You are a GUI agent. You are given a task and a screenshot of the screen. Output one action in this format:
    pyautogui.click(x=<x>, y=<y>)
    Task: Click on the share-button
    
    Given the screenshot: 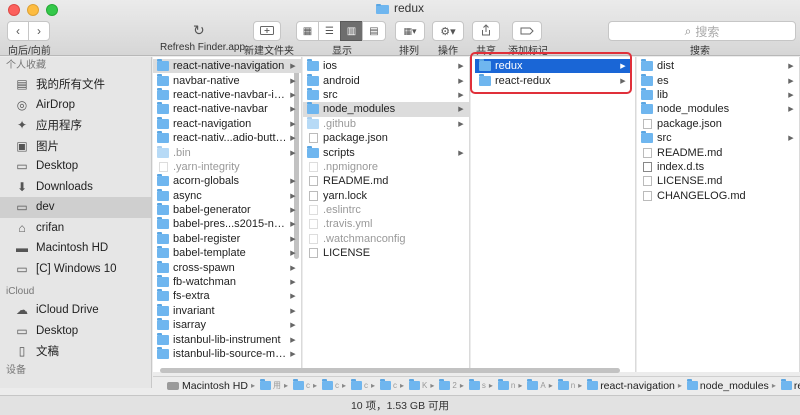 What is the action you would take?
    pyautogui.click(x=486, y=31)
    